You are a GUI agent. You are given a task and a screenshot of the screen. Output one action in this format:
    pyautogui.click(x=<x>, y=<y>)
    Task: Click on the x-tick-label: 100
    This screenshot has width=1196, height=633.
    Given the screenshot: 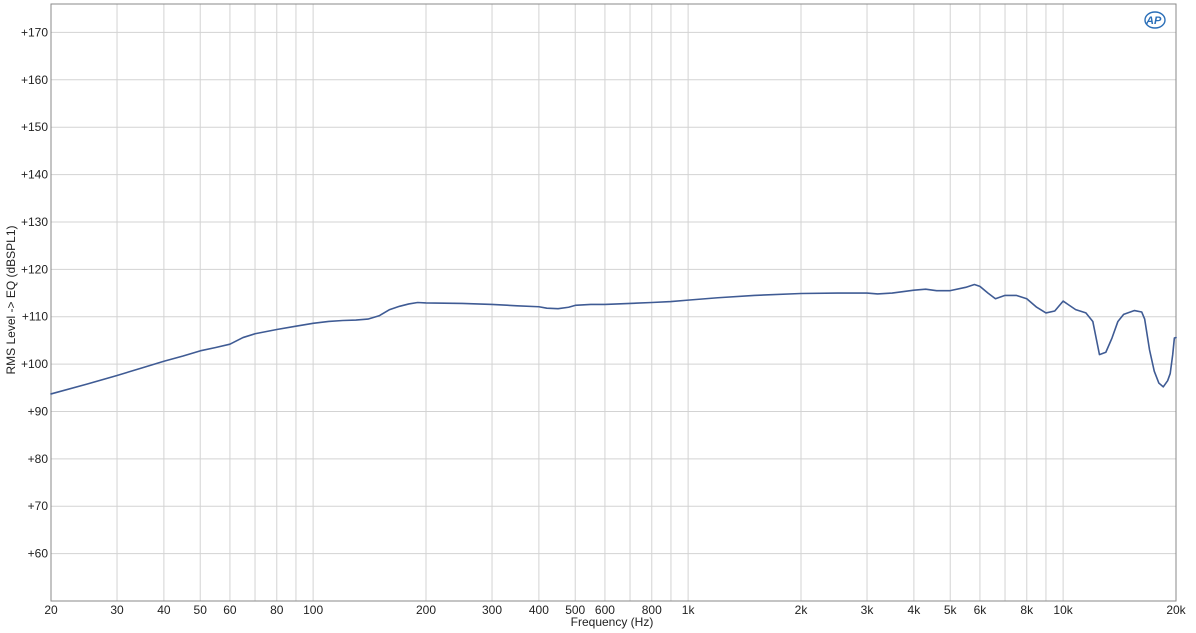 What is the action you would take?
    pyautogui.click(x=313, y=610)
    